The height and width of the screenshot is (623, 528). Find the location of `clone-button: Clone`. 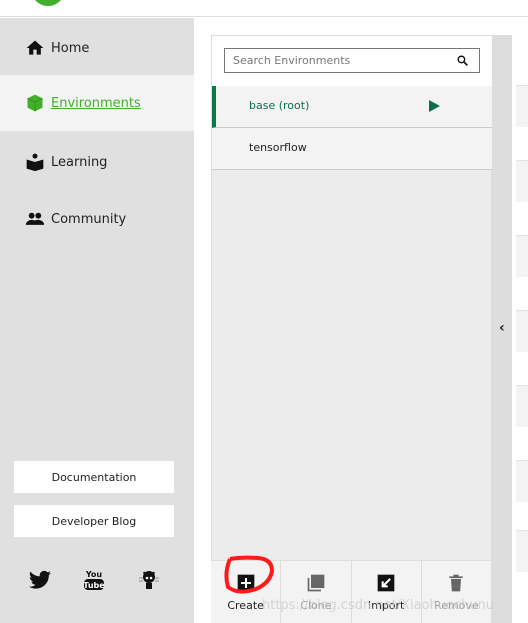

clone-button: Clone is located at coordinates (316, 592).